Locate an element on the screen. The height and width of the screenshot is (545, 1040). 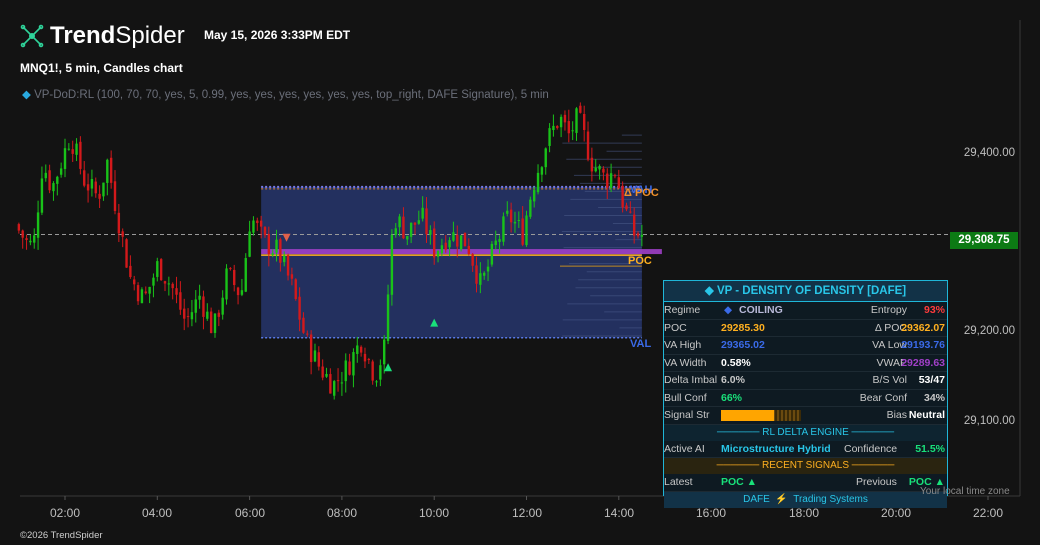
value-area-box is located at coordinates (451, 262).